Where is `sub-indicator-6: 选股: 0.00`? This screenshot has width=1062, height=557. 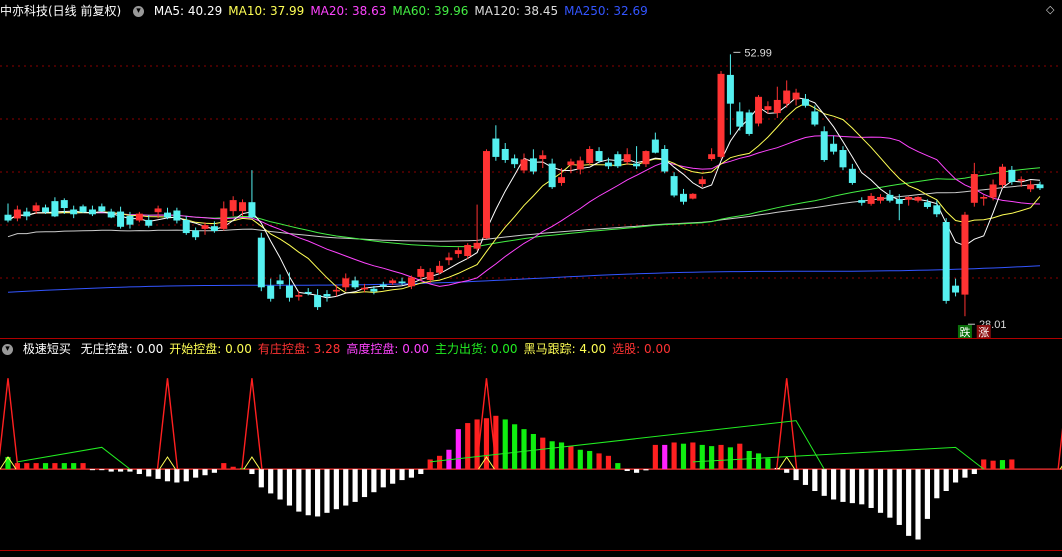
sub-indicator-6: 选股: 0.00 is located at coordinates (641, 349).